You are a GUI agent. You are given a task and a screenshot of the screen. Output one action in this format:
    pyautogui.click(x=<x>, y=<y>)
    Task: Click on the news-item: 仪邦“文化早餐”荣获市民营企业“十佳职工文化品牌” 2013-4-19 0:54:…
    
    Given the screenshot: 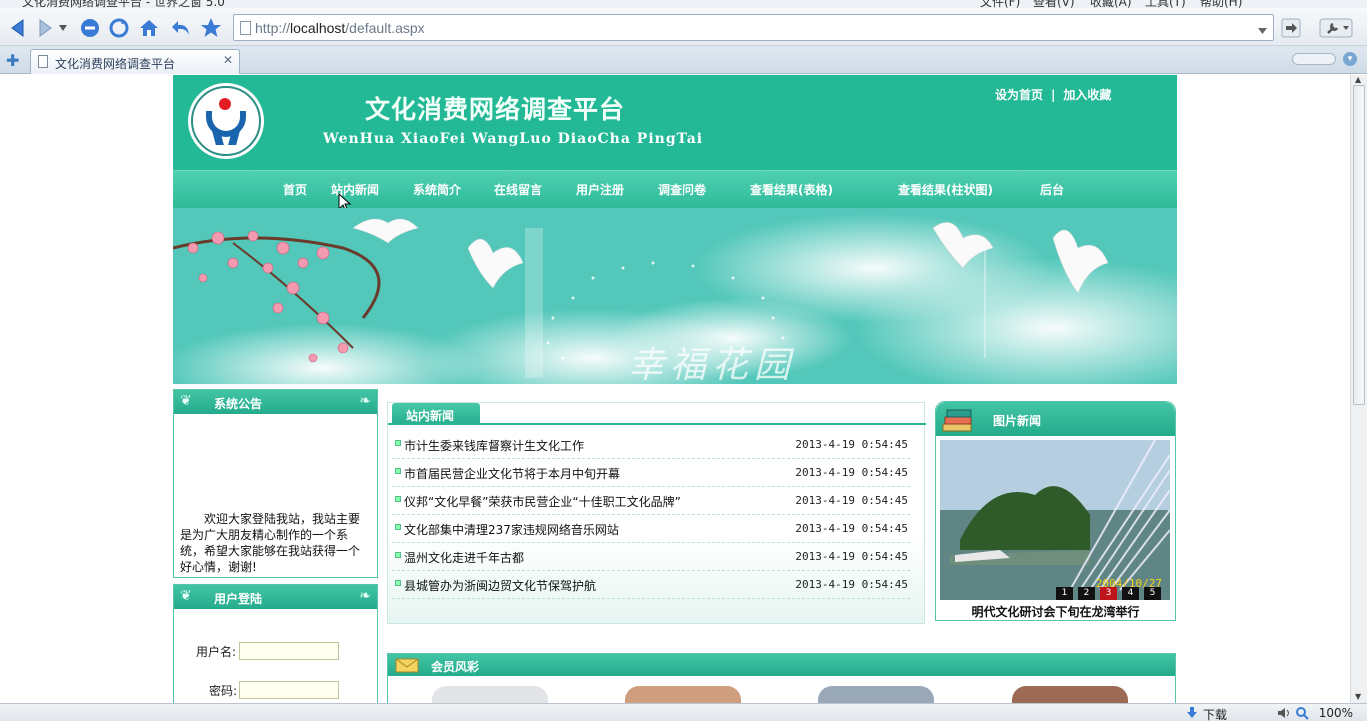 What is the action you would take?
    pyautogui.click(x=651, y=501)
    